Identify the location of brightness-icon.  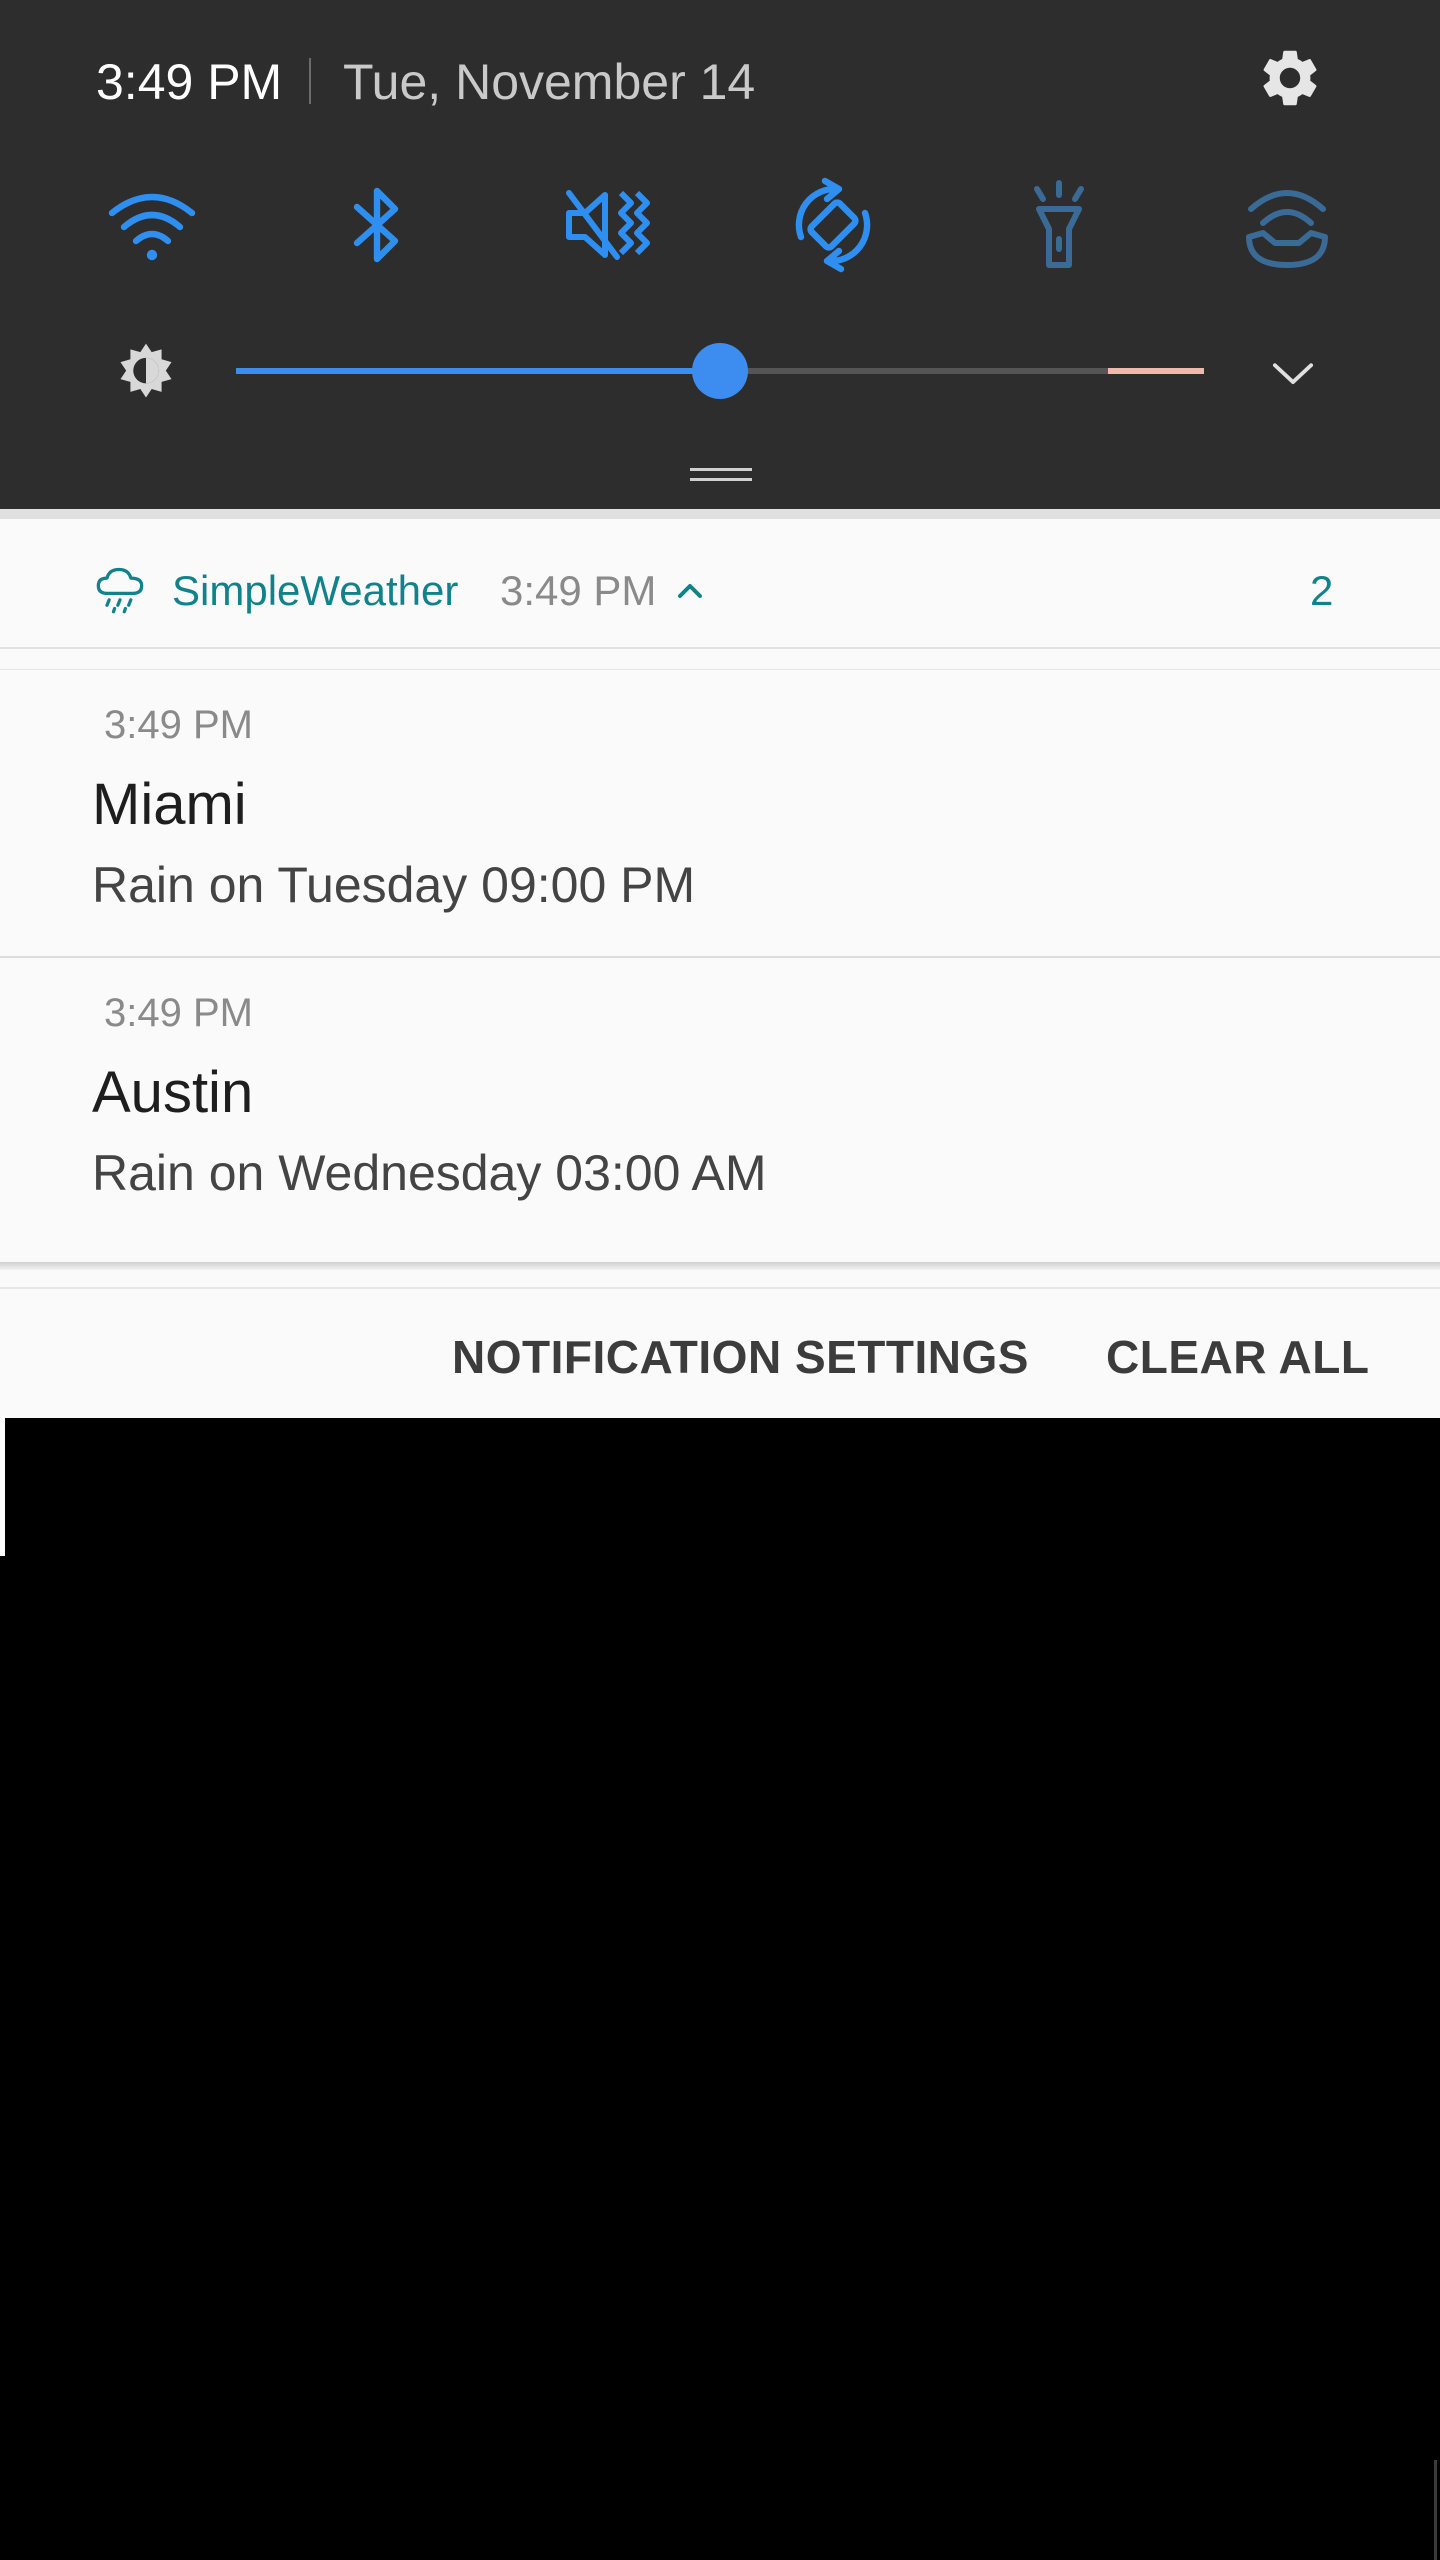
(146, 372).